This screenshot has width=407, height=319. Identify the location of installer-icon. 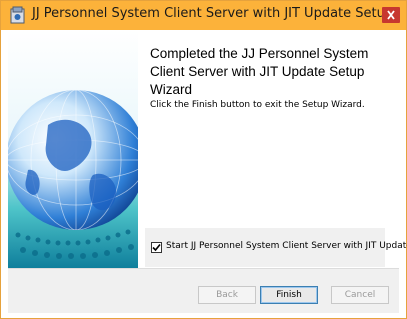
(18, 15).